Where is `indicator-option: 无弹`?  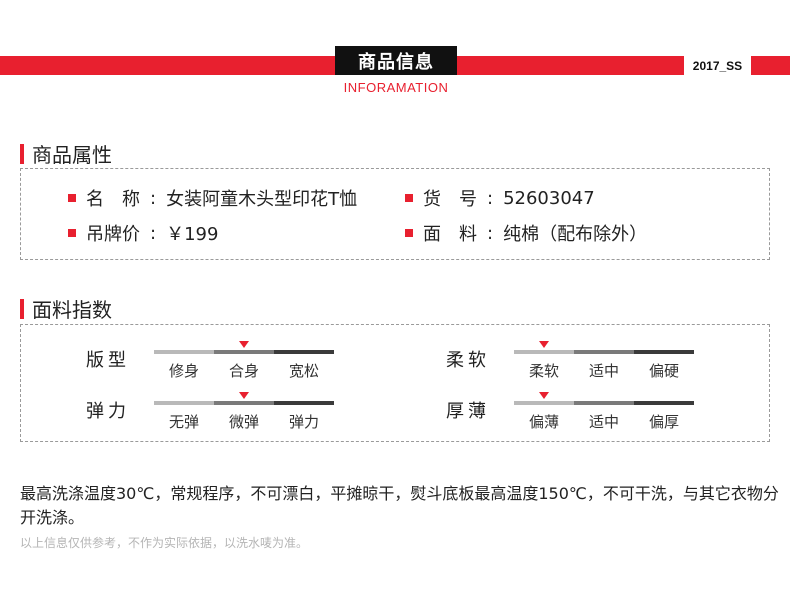 indicator-option: 无弹 is located at coordinates (183, 422).